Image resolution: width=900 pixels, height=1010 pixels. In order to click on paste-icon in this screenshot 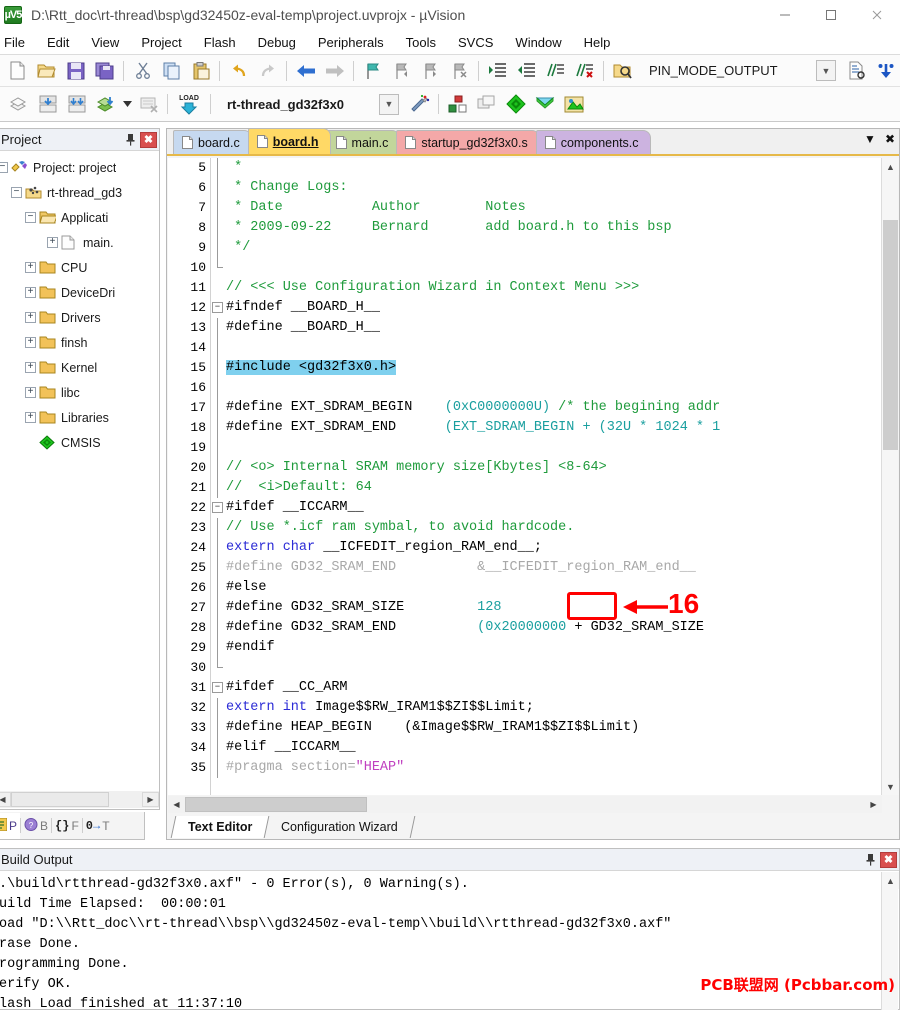, I will do `click(200, 71)`.